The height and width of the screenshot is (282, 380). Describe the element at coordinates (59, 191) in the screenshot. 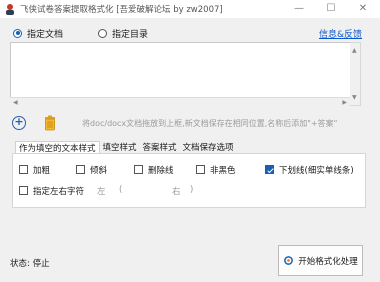

I see `checkbox-wrap-chars-label: 指定左右字符` at that location.